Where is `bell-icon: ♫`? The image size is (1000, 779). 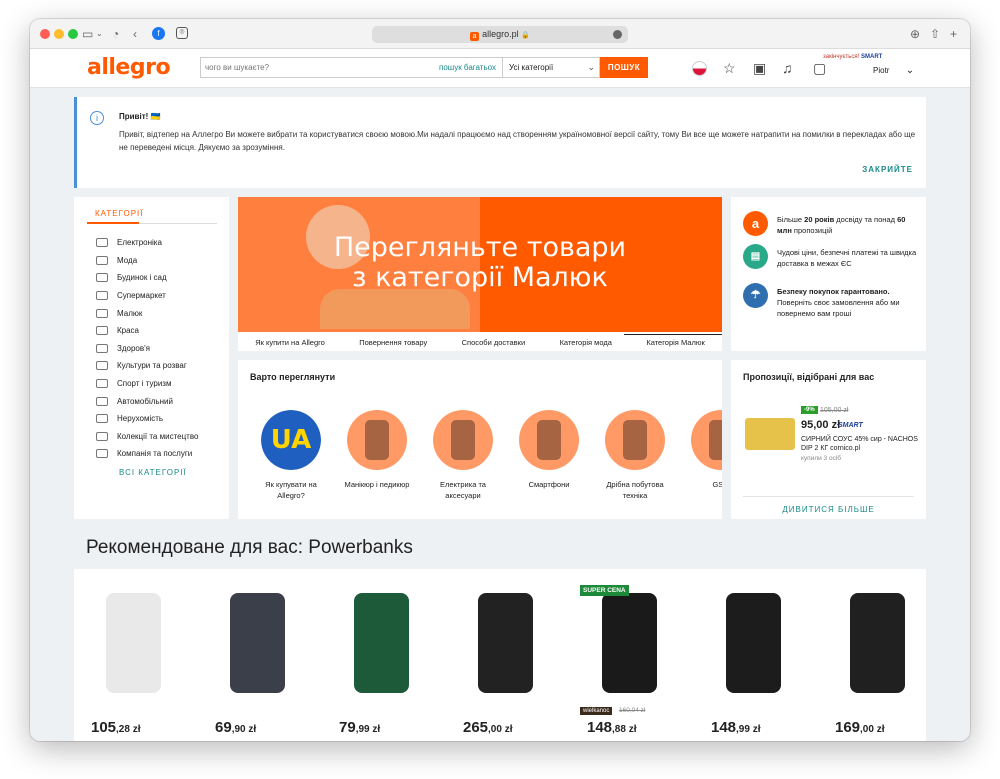
bell-icon: ♫ is located at coordinates (787, 68).